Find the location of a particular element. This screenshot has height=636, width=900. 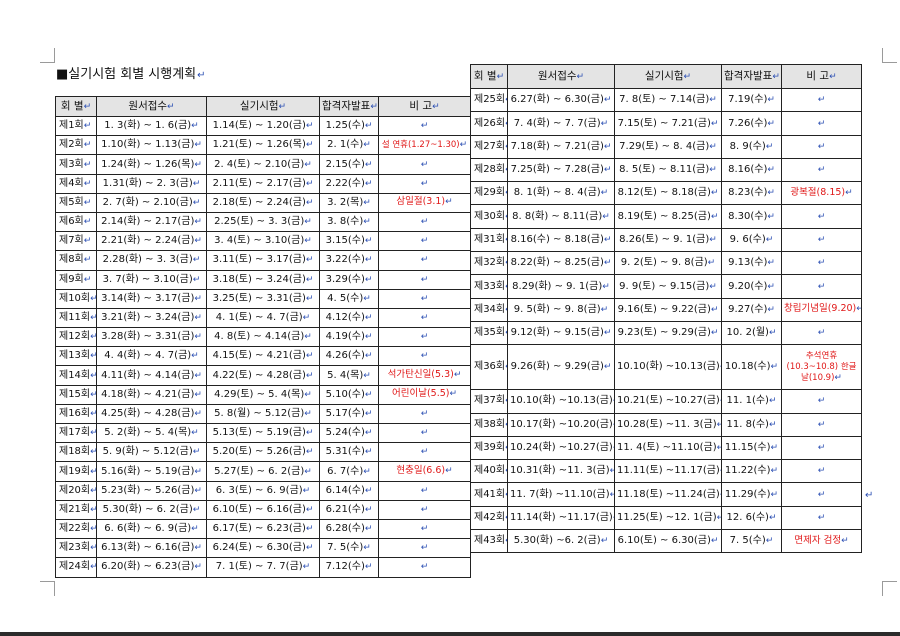

cell-application-period: 6. 6(화) ~ 6. 9(금)↵ is located at coordinates (151, 529).